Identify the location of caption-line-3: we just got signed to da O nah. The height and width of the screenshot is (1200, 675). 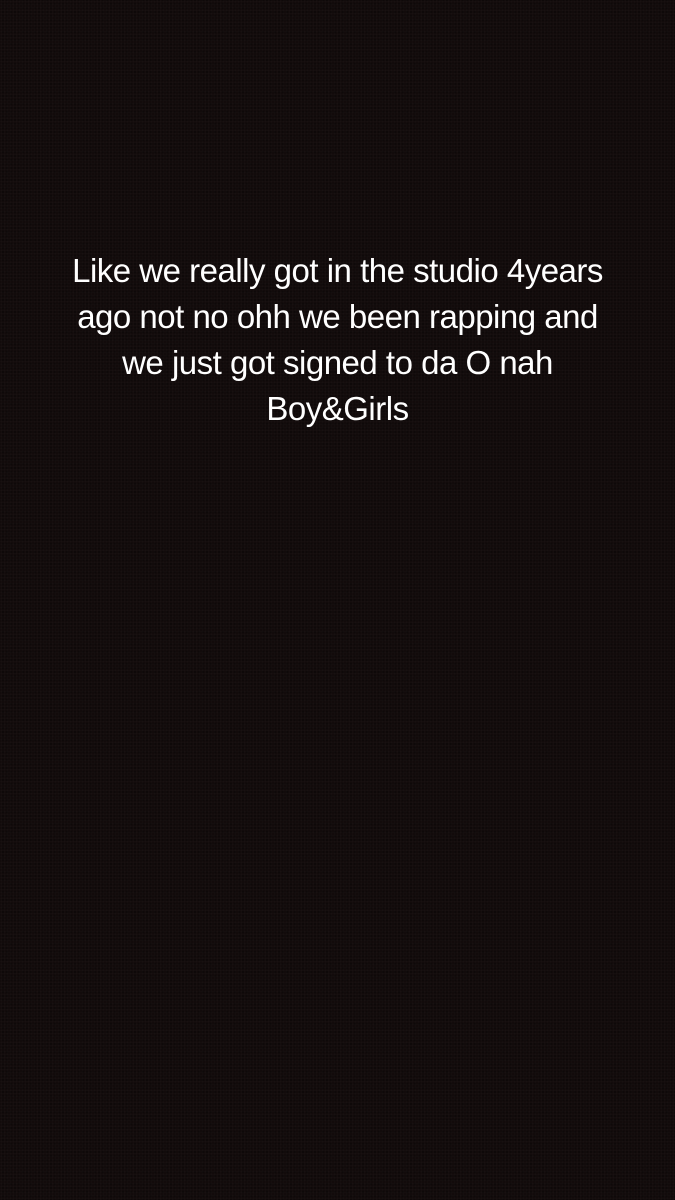
(337, 362).